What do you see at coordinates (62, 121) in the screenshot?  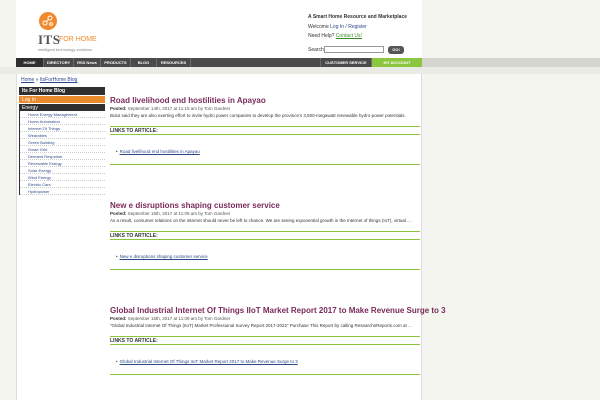 I see `sidebar-item-home-automation: Home Automation` at bounding box center [62, 121].